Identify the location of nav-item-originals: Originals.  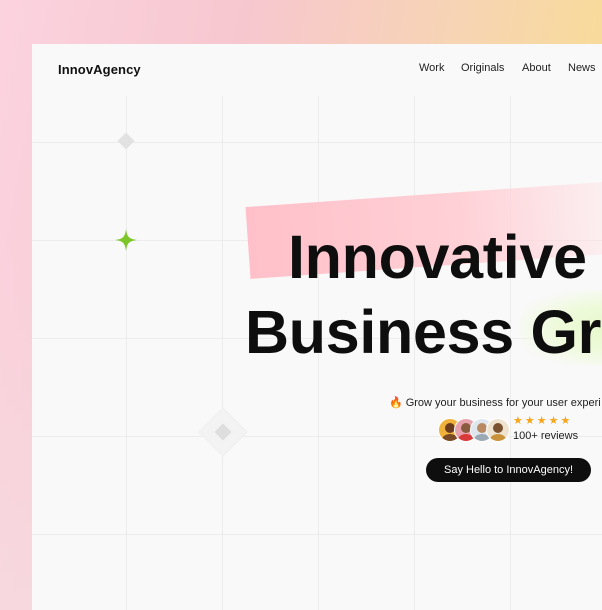
(482, 68).